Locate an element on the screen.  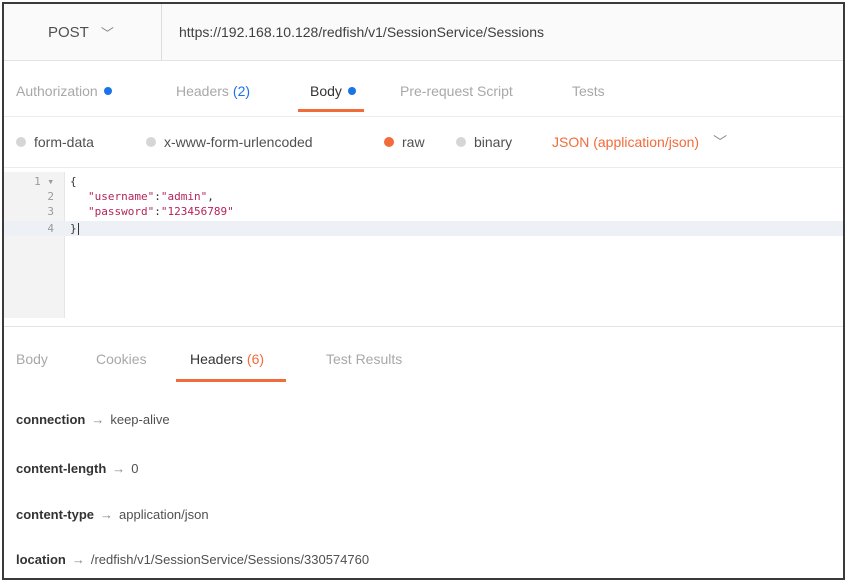
tab-authorization: Authorization is located at coordinates (64, 91).